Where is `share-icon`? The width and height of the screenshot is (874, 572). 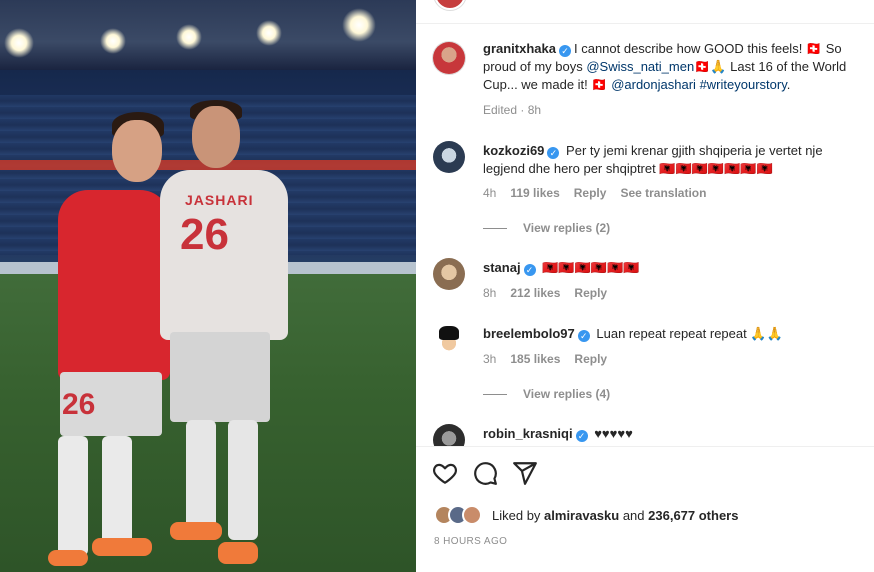
share-icon is located at coordinates (525, 473).